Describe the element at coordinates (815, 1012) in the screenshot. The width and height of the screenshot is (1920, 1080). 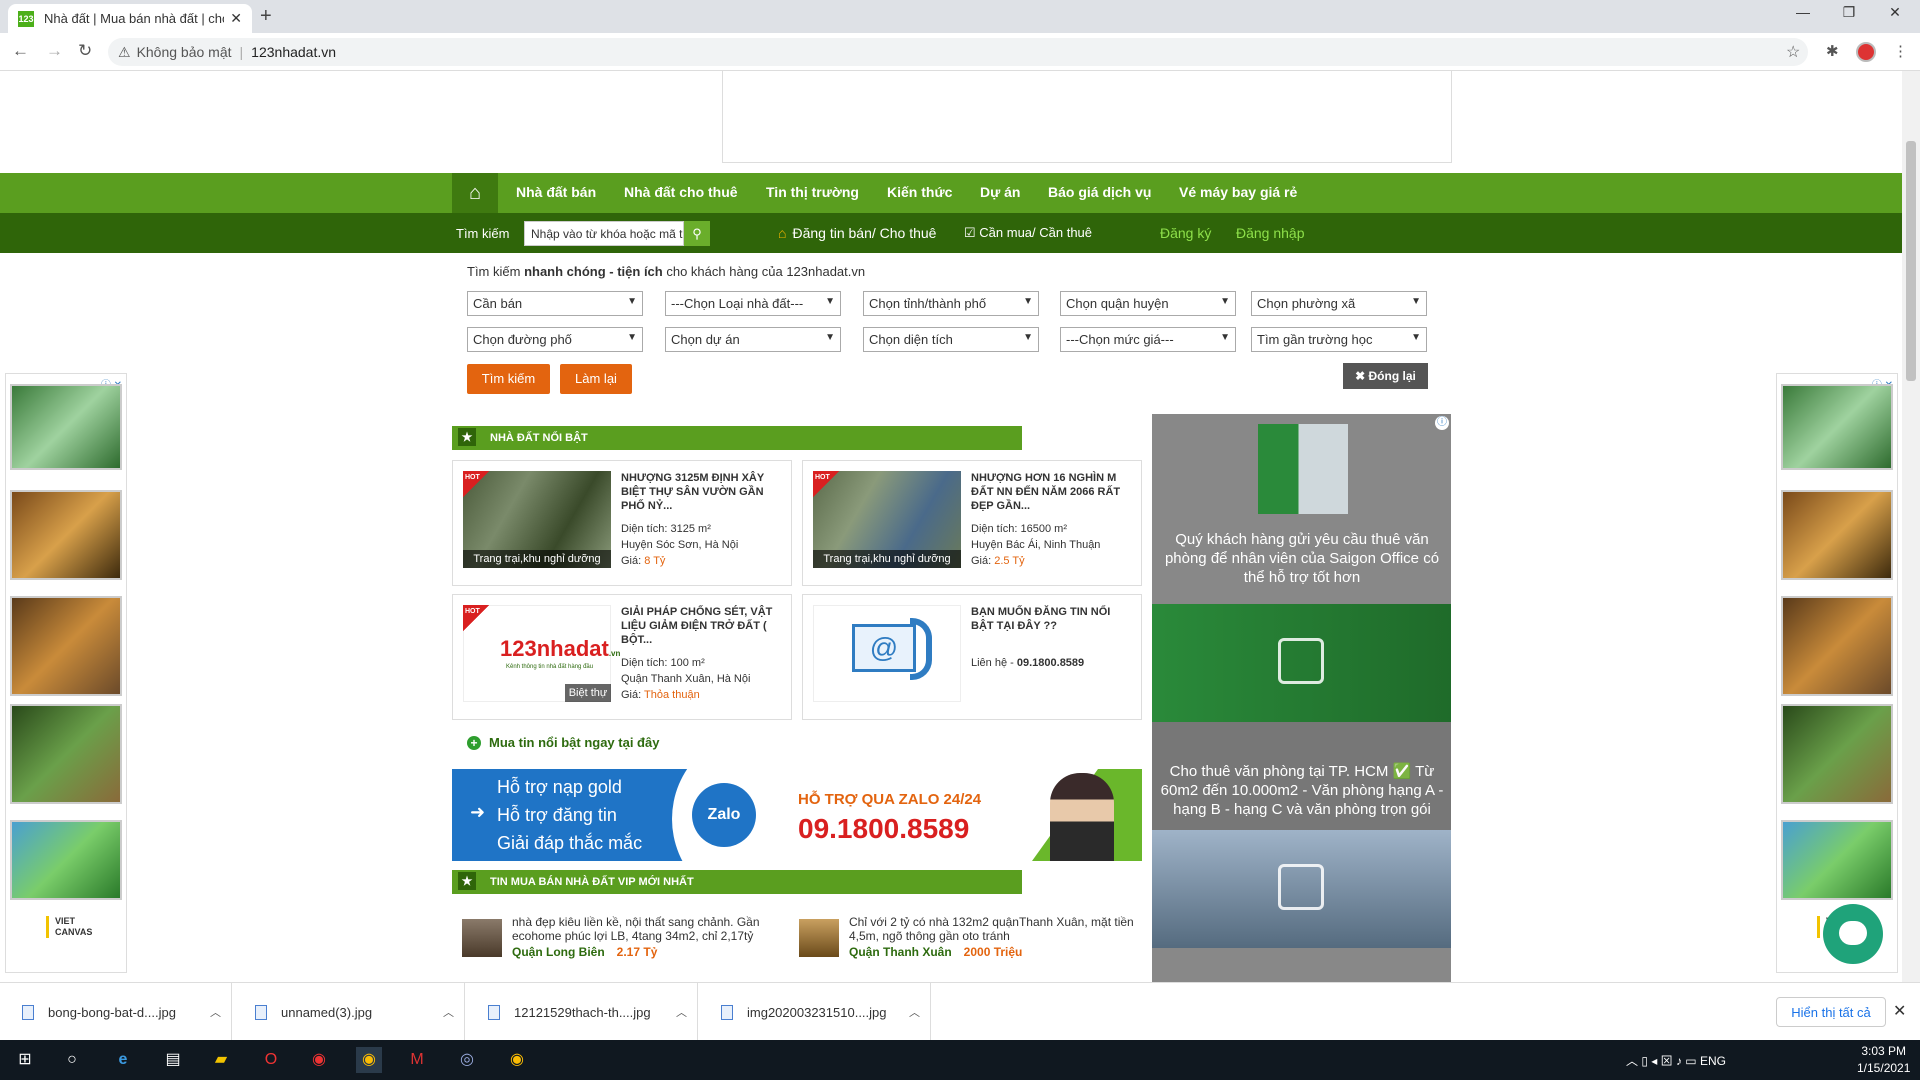
I see `download-item: img202003231510....jpg ︿` at that location.